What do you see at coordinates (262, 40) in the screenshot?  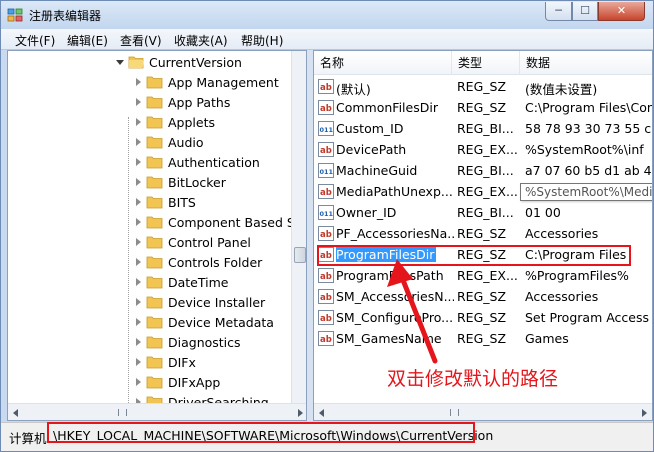 I see `menu-help: 帮助(H)` at bounding box center [262, 40].